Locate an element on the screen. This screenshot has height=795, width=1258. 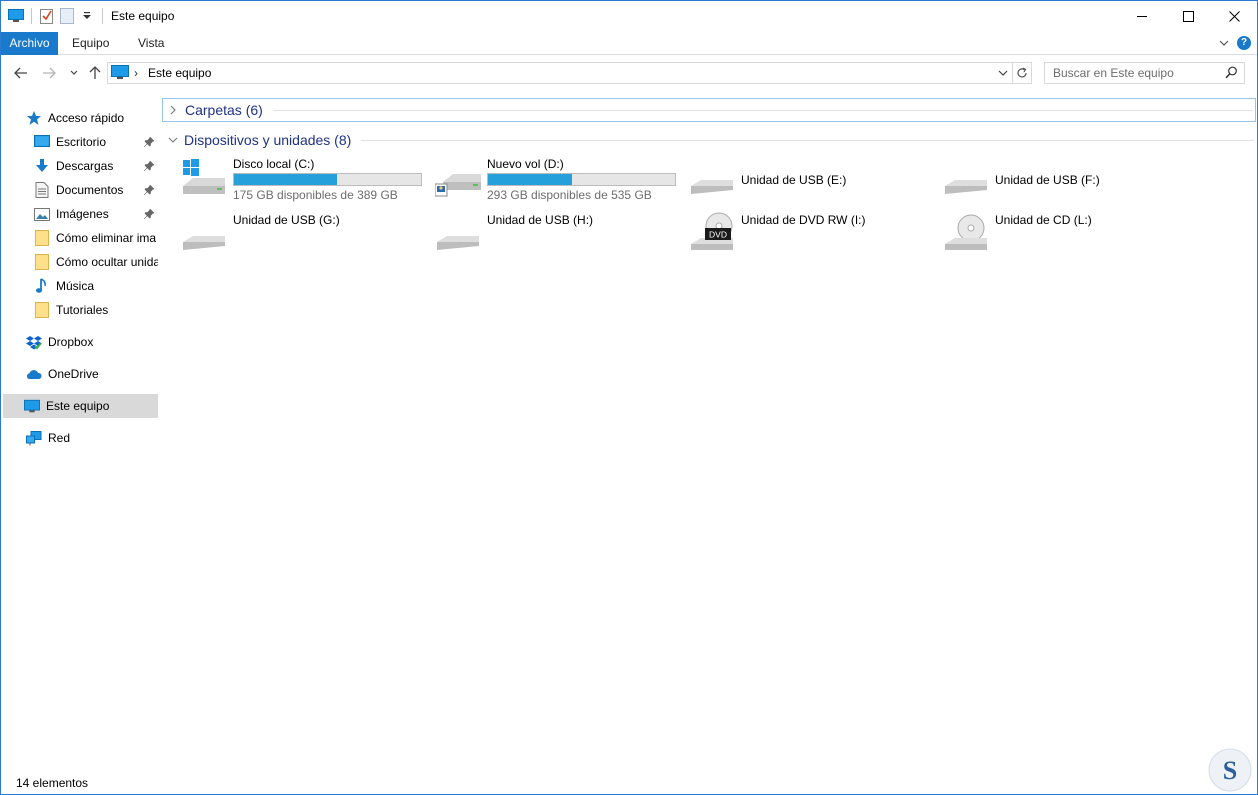
onedrive-icon is located at coordinates (34, 374).